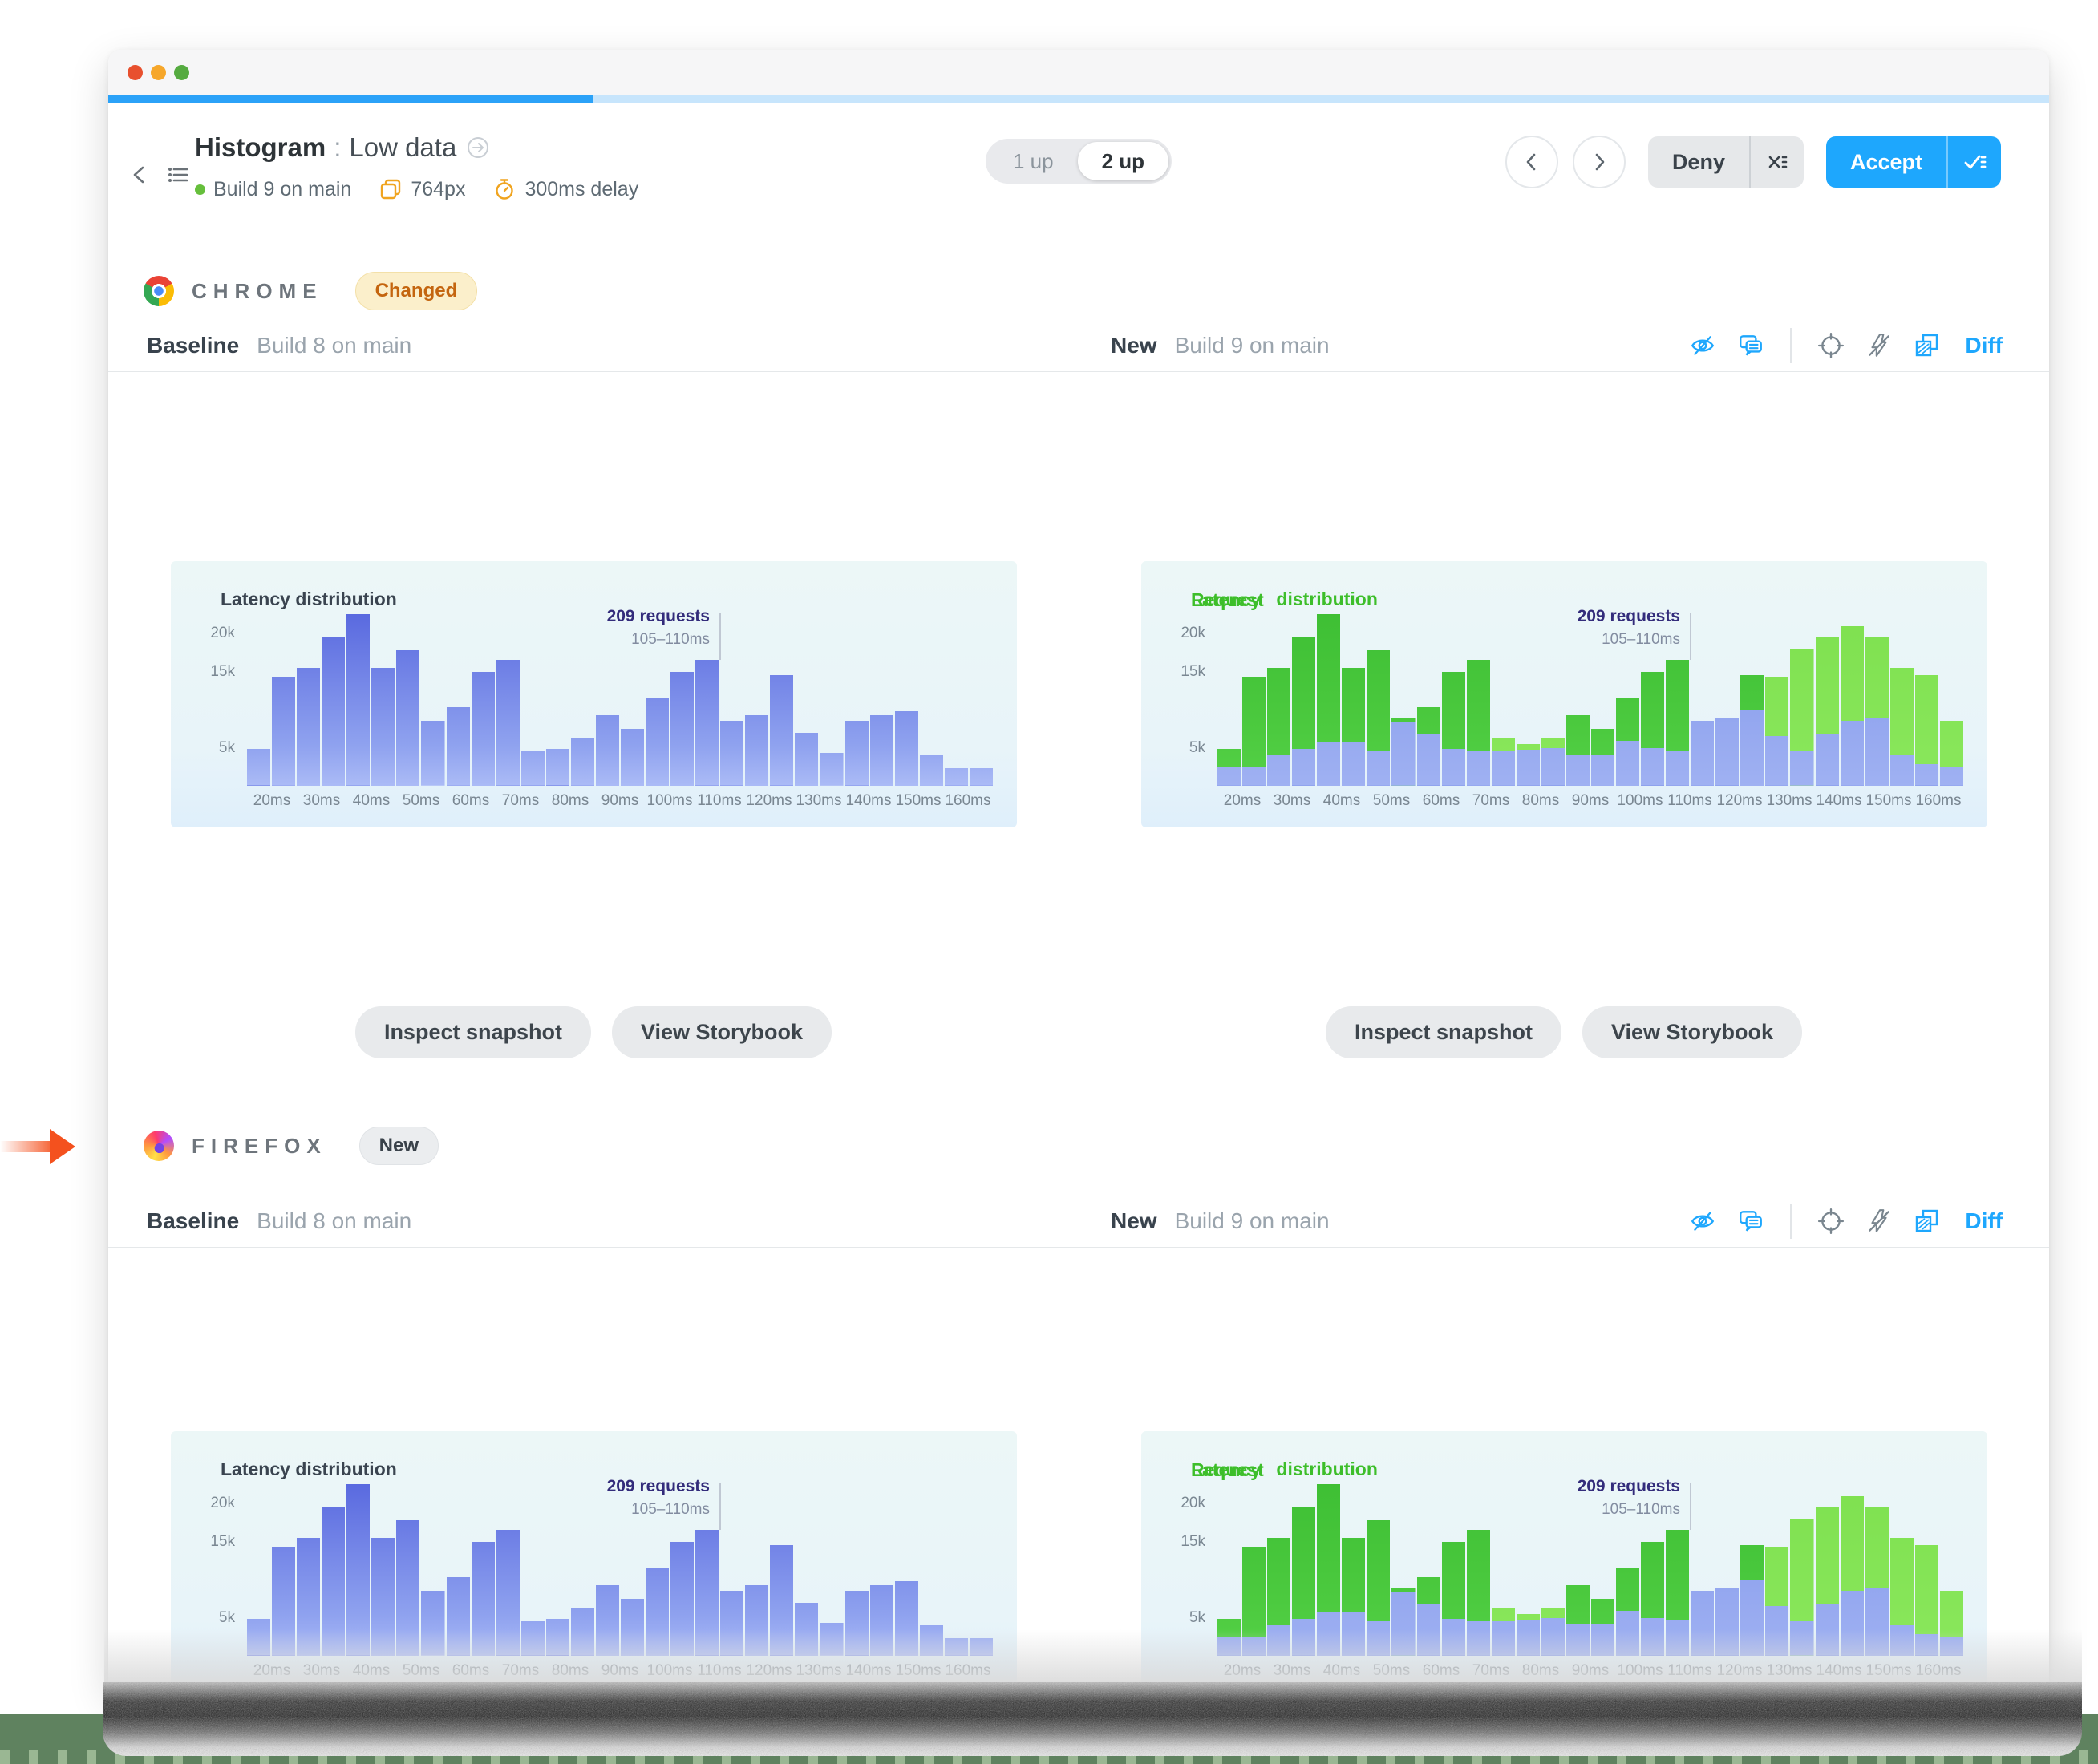  What do you see at coordinates (968, 800) in the screenshot?
I see `x-tick-label: 160ms` at bounding box center [968, 800].